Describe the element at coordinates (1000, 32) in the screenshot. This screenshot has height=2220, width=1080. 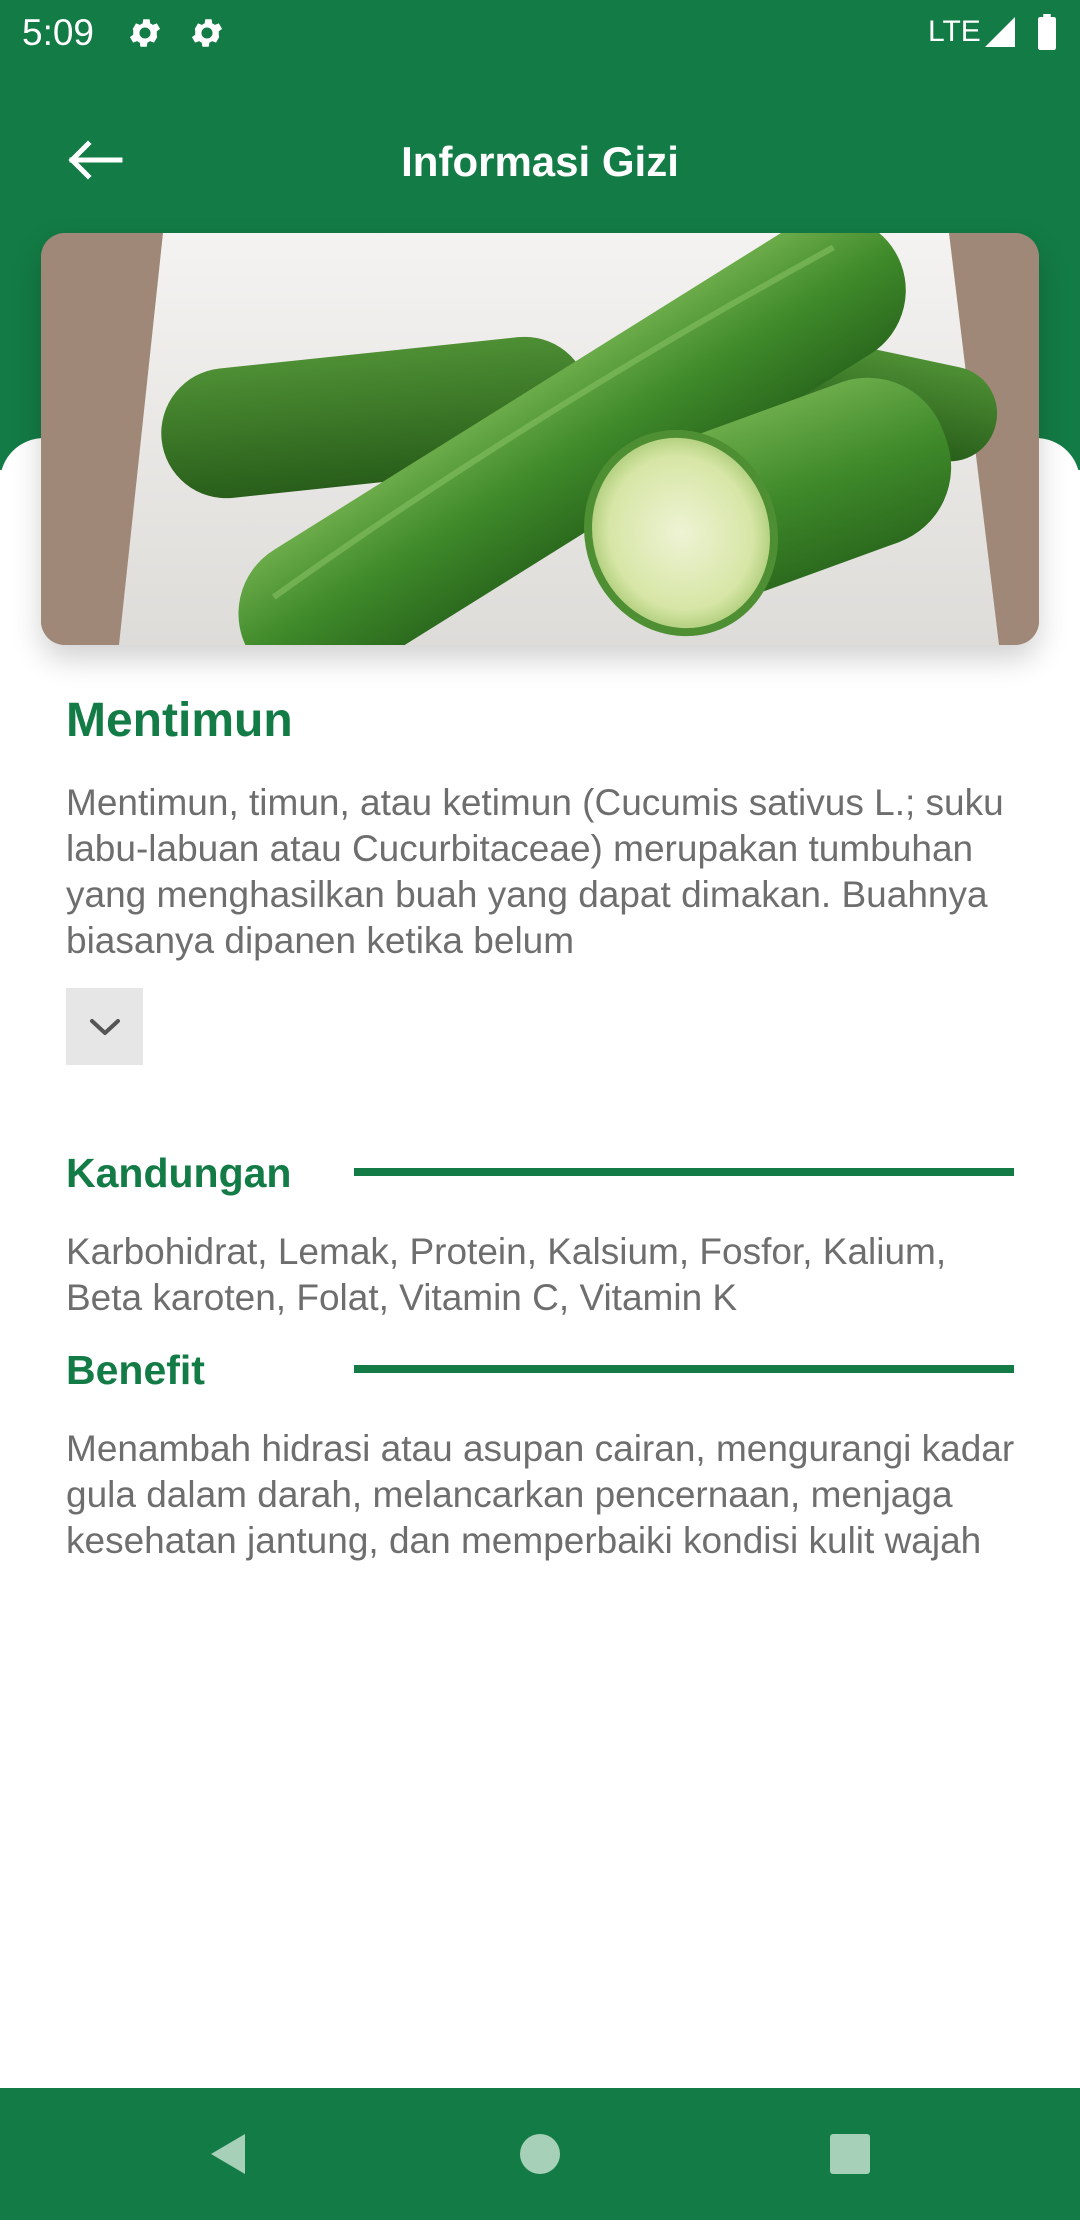
I see `signal-icon` at that location.